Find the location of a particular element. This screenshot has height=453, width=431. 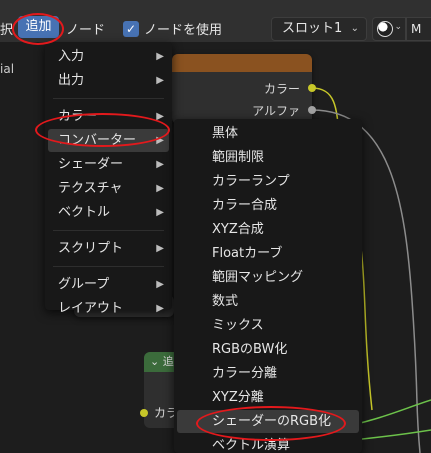

menu-item-label: スクリプト is located at coordinates (91, 248).